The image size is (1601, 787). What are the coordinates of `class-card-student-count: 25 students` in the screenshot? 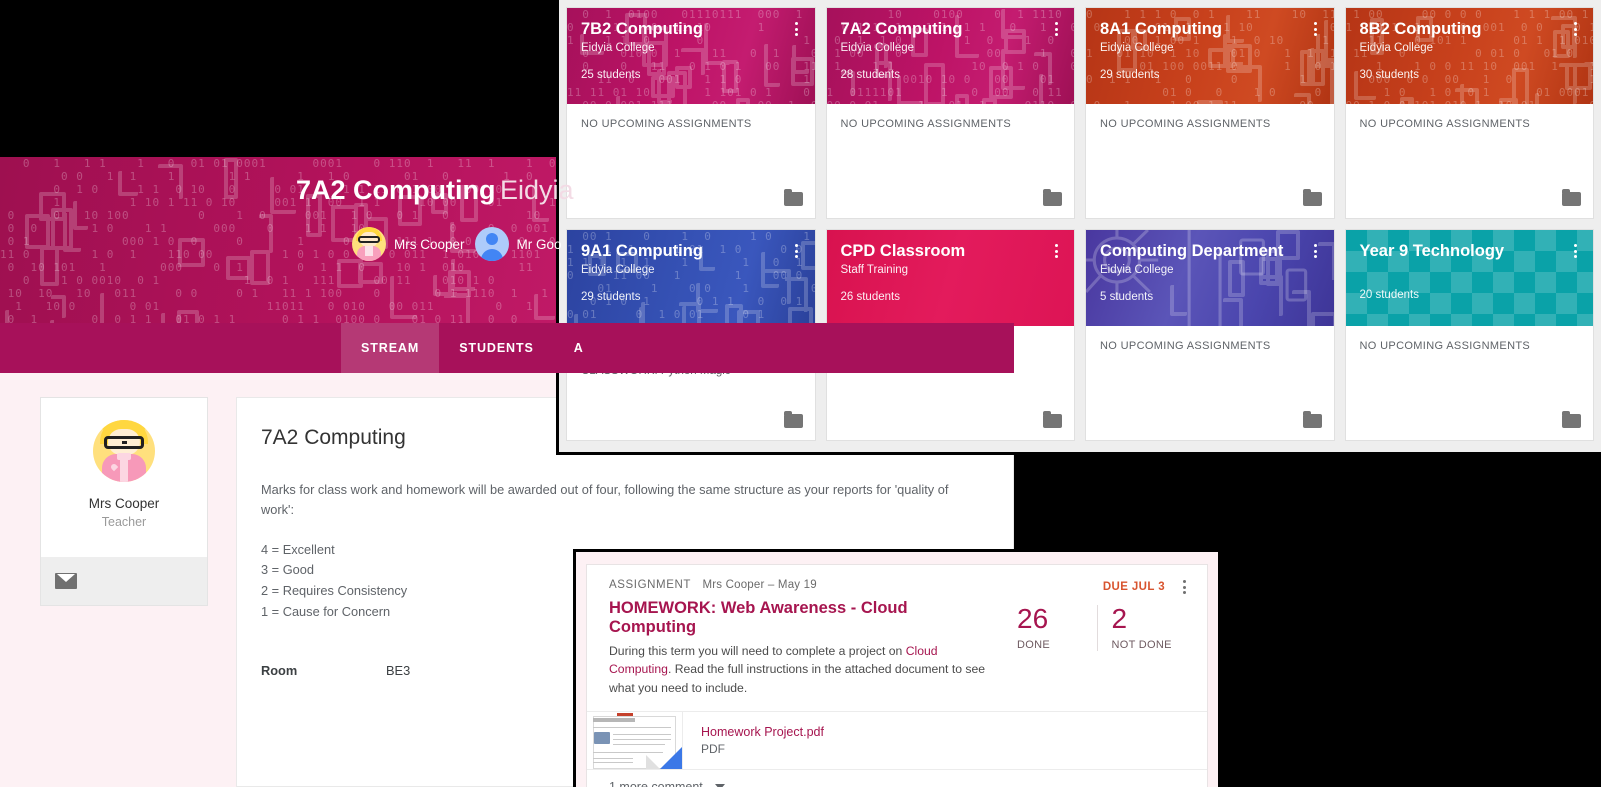 It's located at (611, 74).